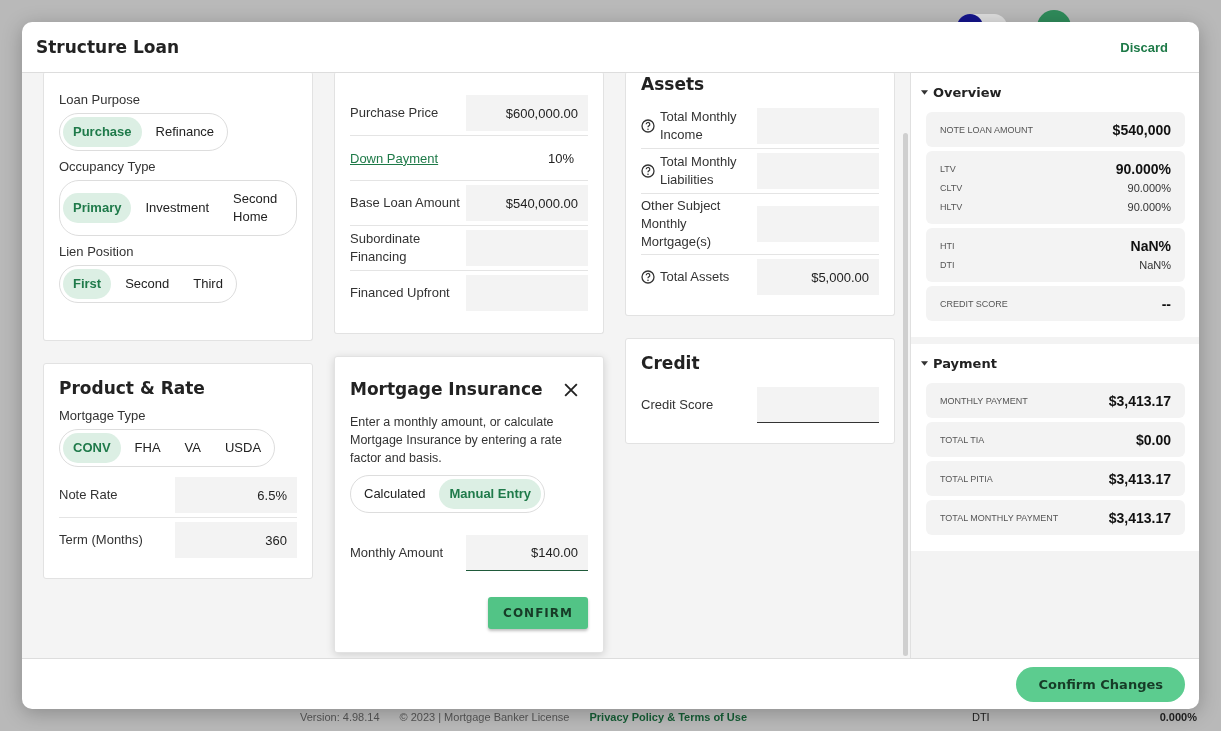 The width and height of the screenshot is (1221, 731). What do you see at coordinates (974, 303) in the screenshot?
I see `stat-label: CREDIT SCORE` at bounding box center [974, 303].